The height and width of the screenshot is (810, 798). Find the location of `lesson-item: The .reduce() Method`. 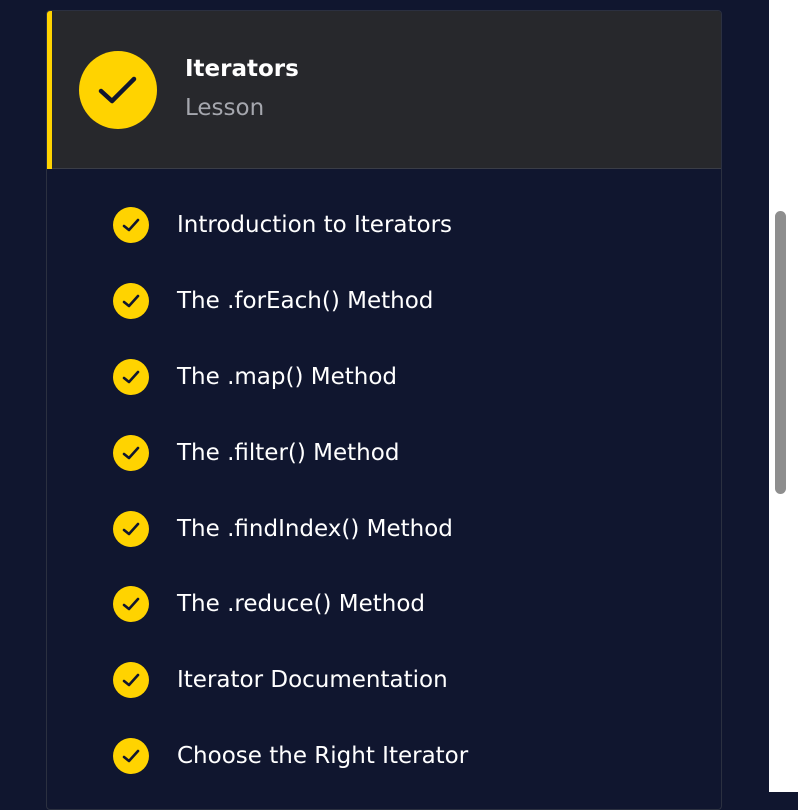

lesson-item: The .reduce() Method is located at coordinates (393, 604).